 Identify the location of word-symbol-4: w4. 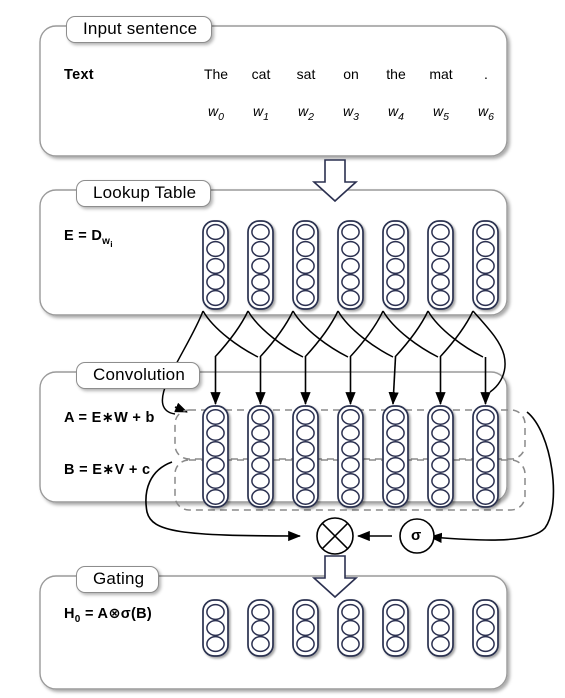
(396, 113).